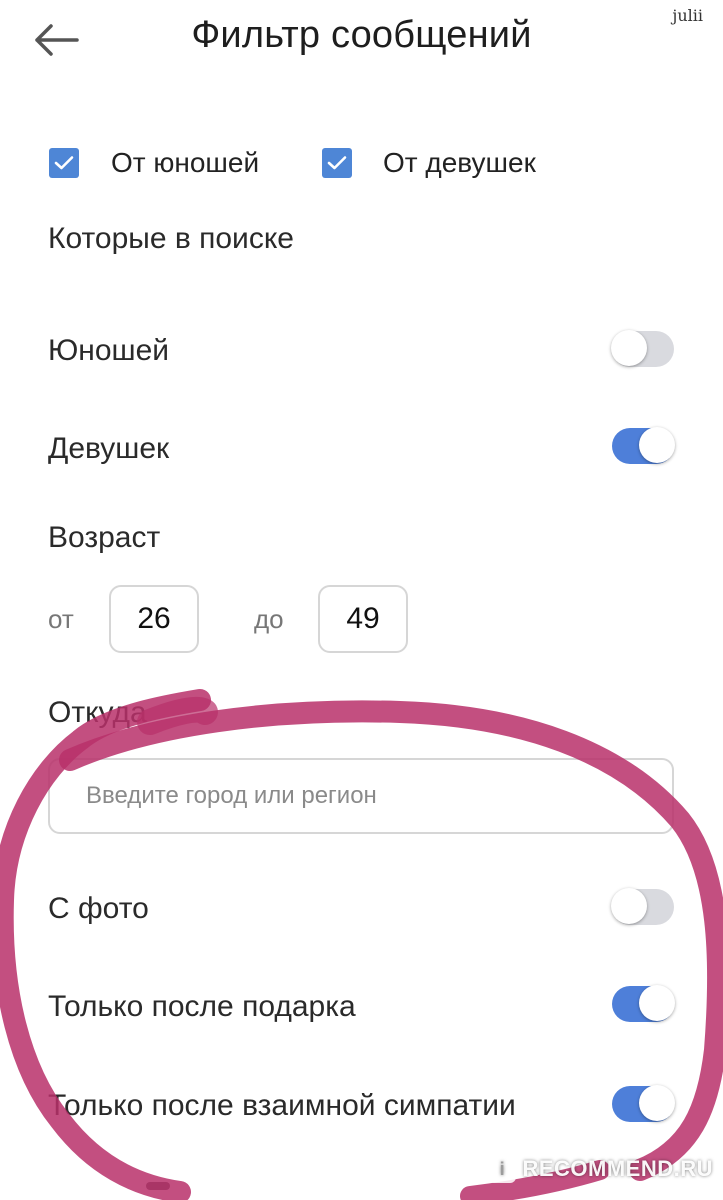 The width and height of the screenshot is (723, 1200). I want to click on age-to-prefix: до, so click(269, 619).